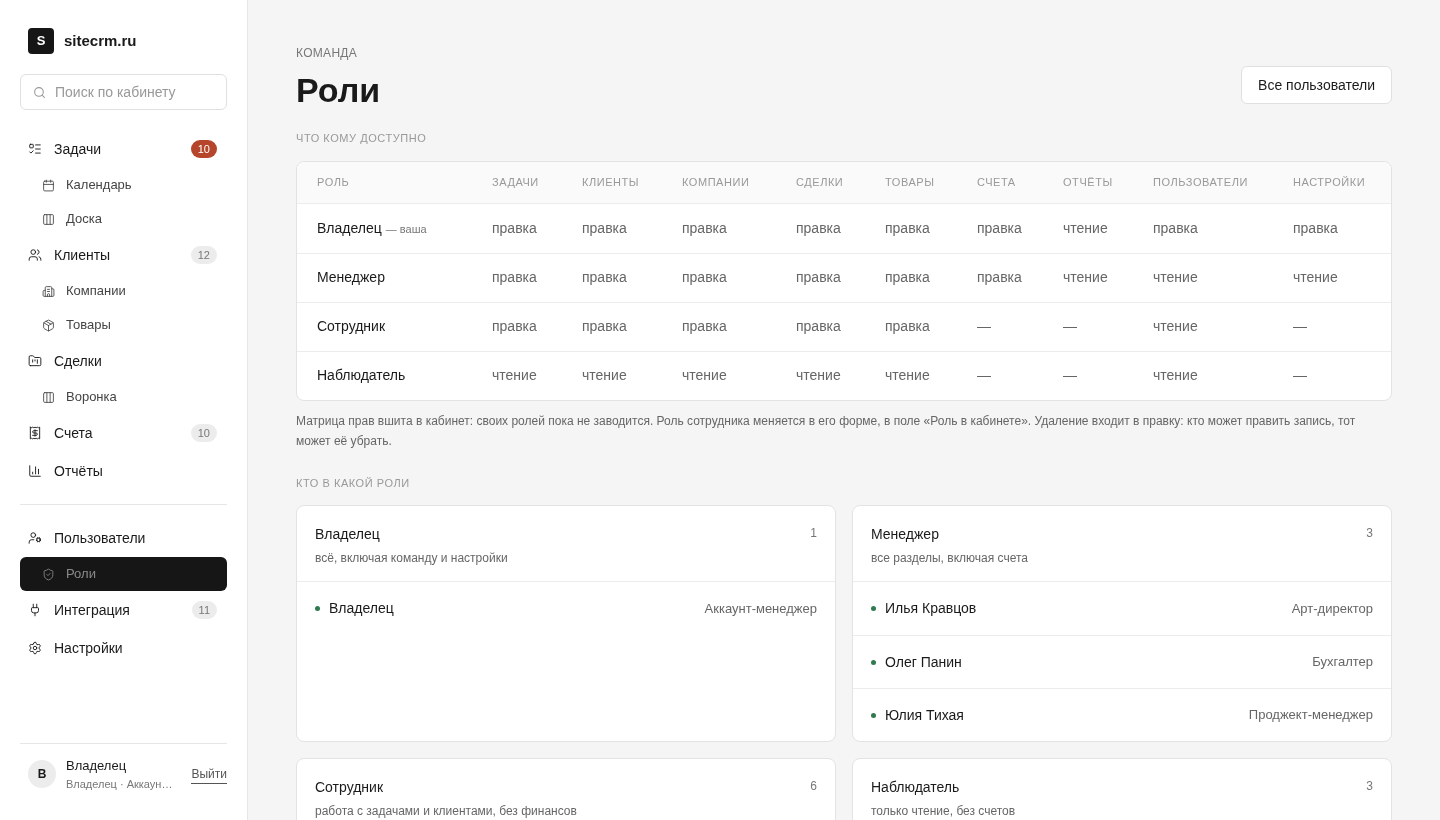  What do you see at coordinates (760, 608) in the screenshot?
I see `member-position: Аккаунт-менеджер` at bounding box center [760, 608].